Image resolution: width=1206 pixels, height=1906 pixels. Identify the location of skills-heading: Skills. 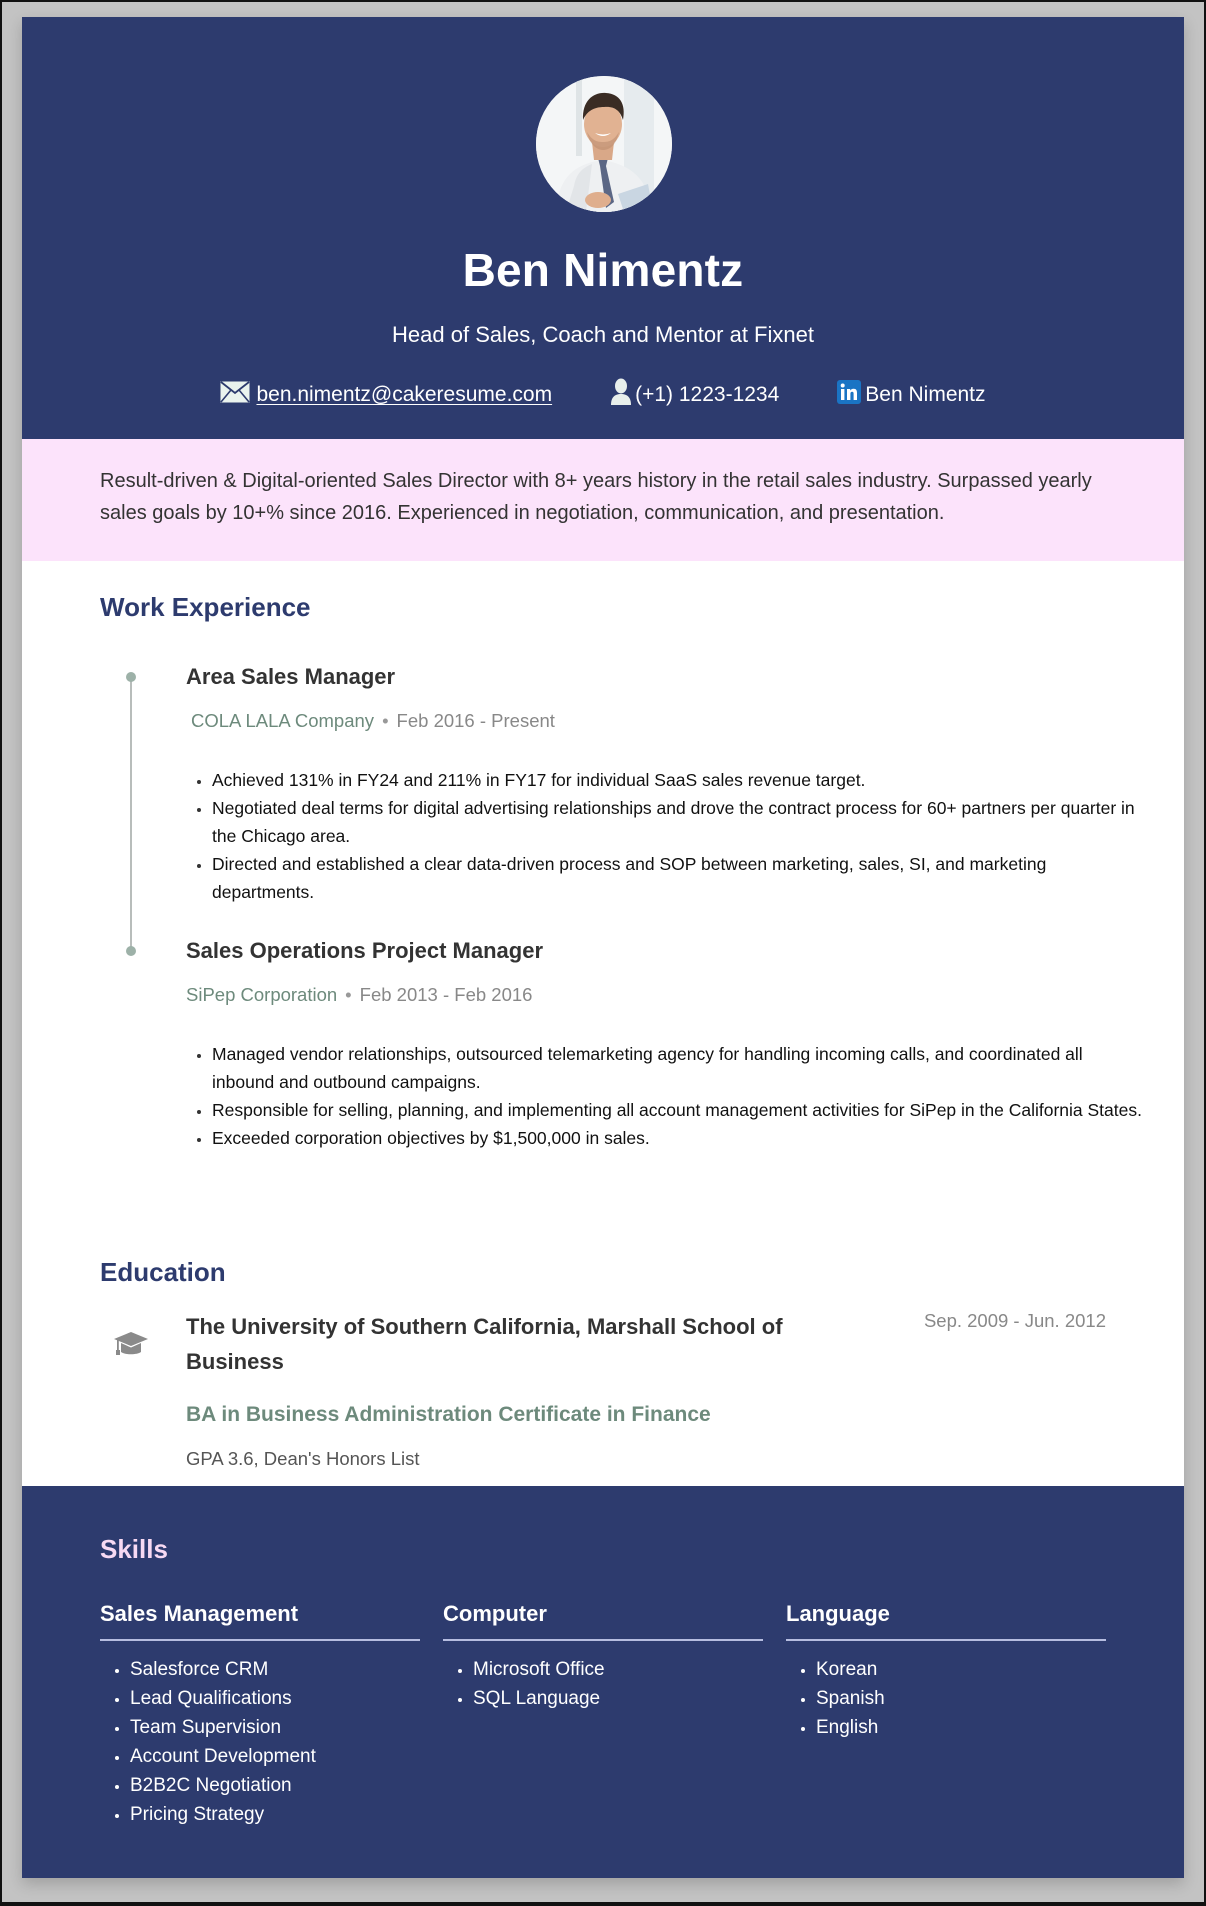
(134, 1549).